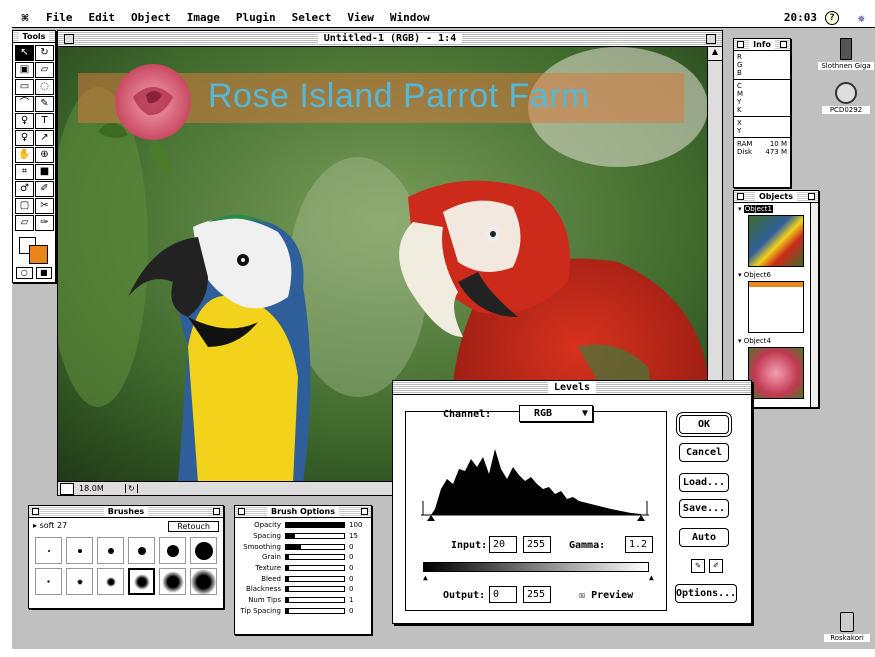 Image resolution: width=875 pixels, height=657 pixels. I want to click on object-item-6: ▾ Object6, so click(776, 302).